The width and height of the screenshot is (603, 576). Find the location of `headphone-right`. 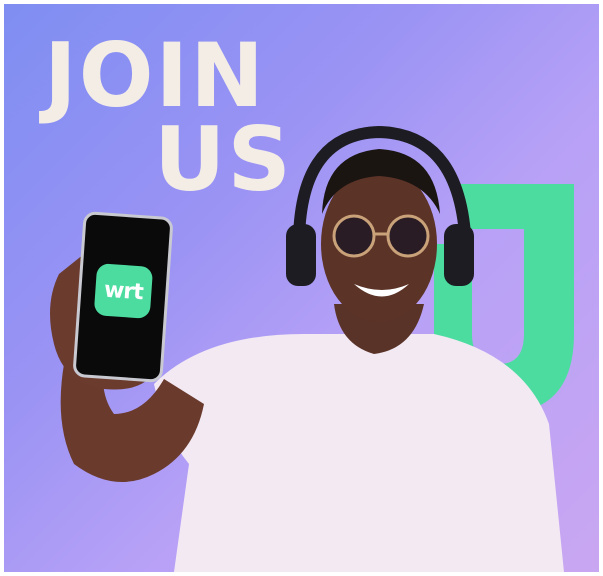

headphone-right is located at coordinates (459, 255).